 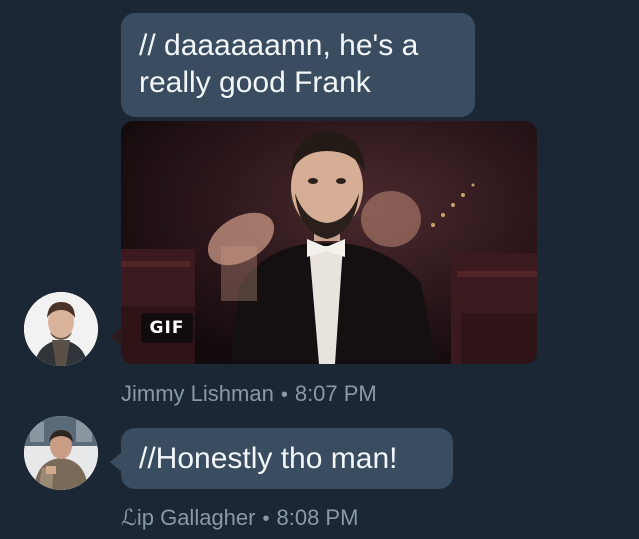 What do you see at coordinates (197, 393) in the screenshot?
I see `sender-name: Jimmy Lishman` at bounding box center [197, 393].